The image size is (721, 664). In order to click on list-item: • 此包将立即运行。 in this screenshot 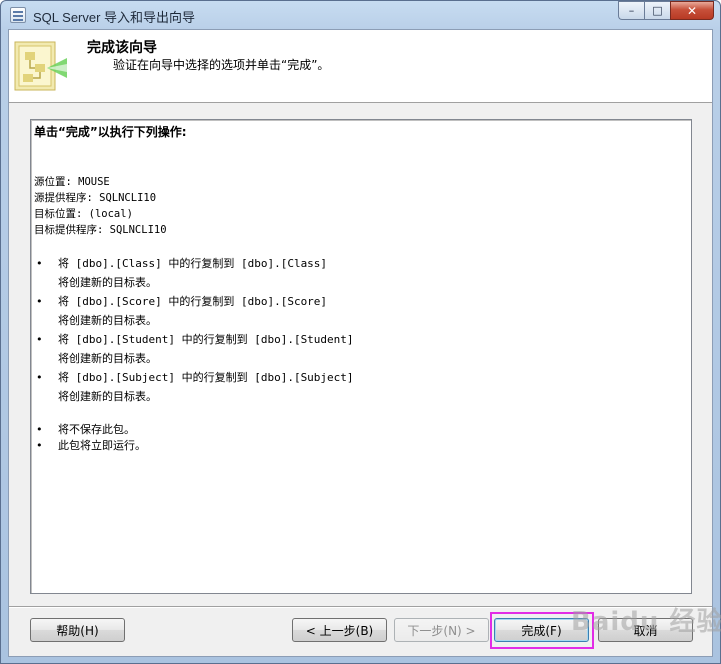, I will do `click(361, 446)`.